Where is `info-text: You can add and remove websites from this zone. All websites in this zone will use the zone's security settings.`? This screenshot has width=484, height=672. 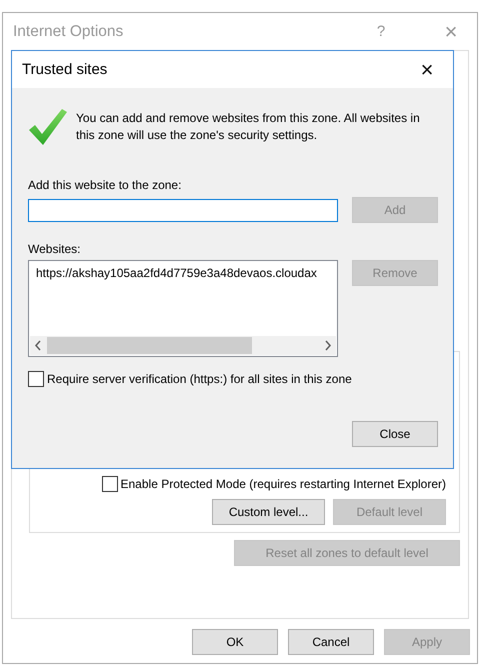 info-text: You can add and remove websites from this zone. All websites in this zone will use the zone's security settings. is located at coordinates (248, 127).